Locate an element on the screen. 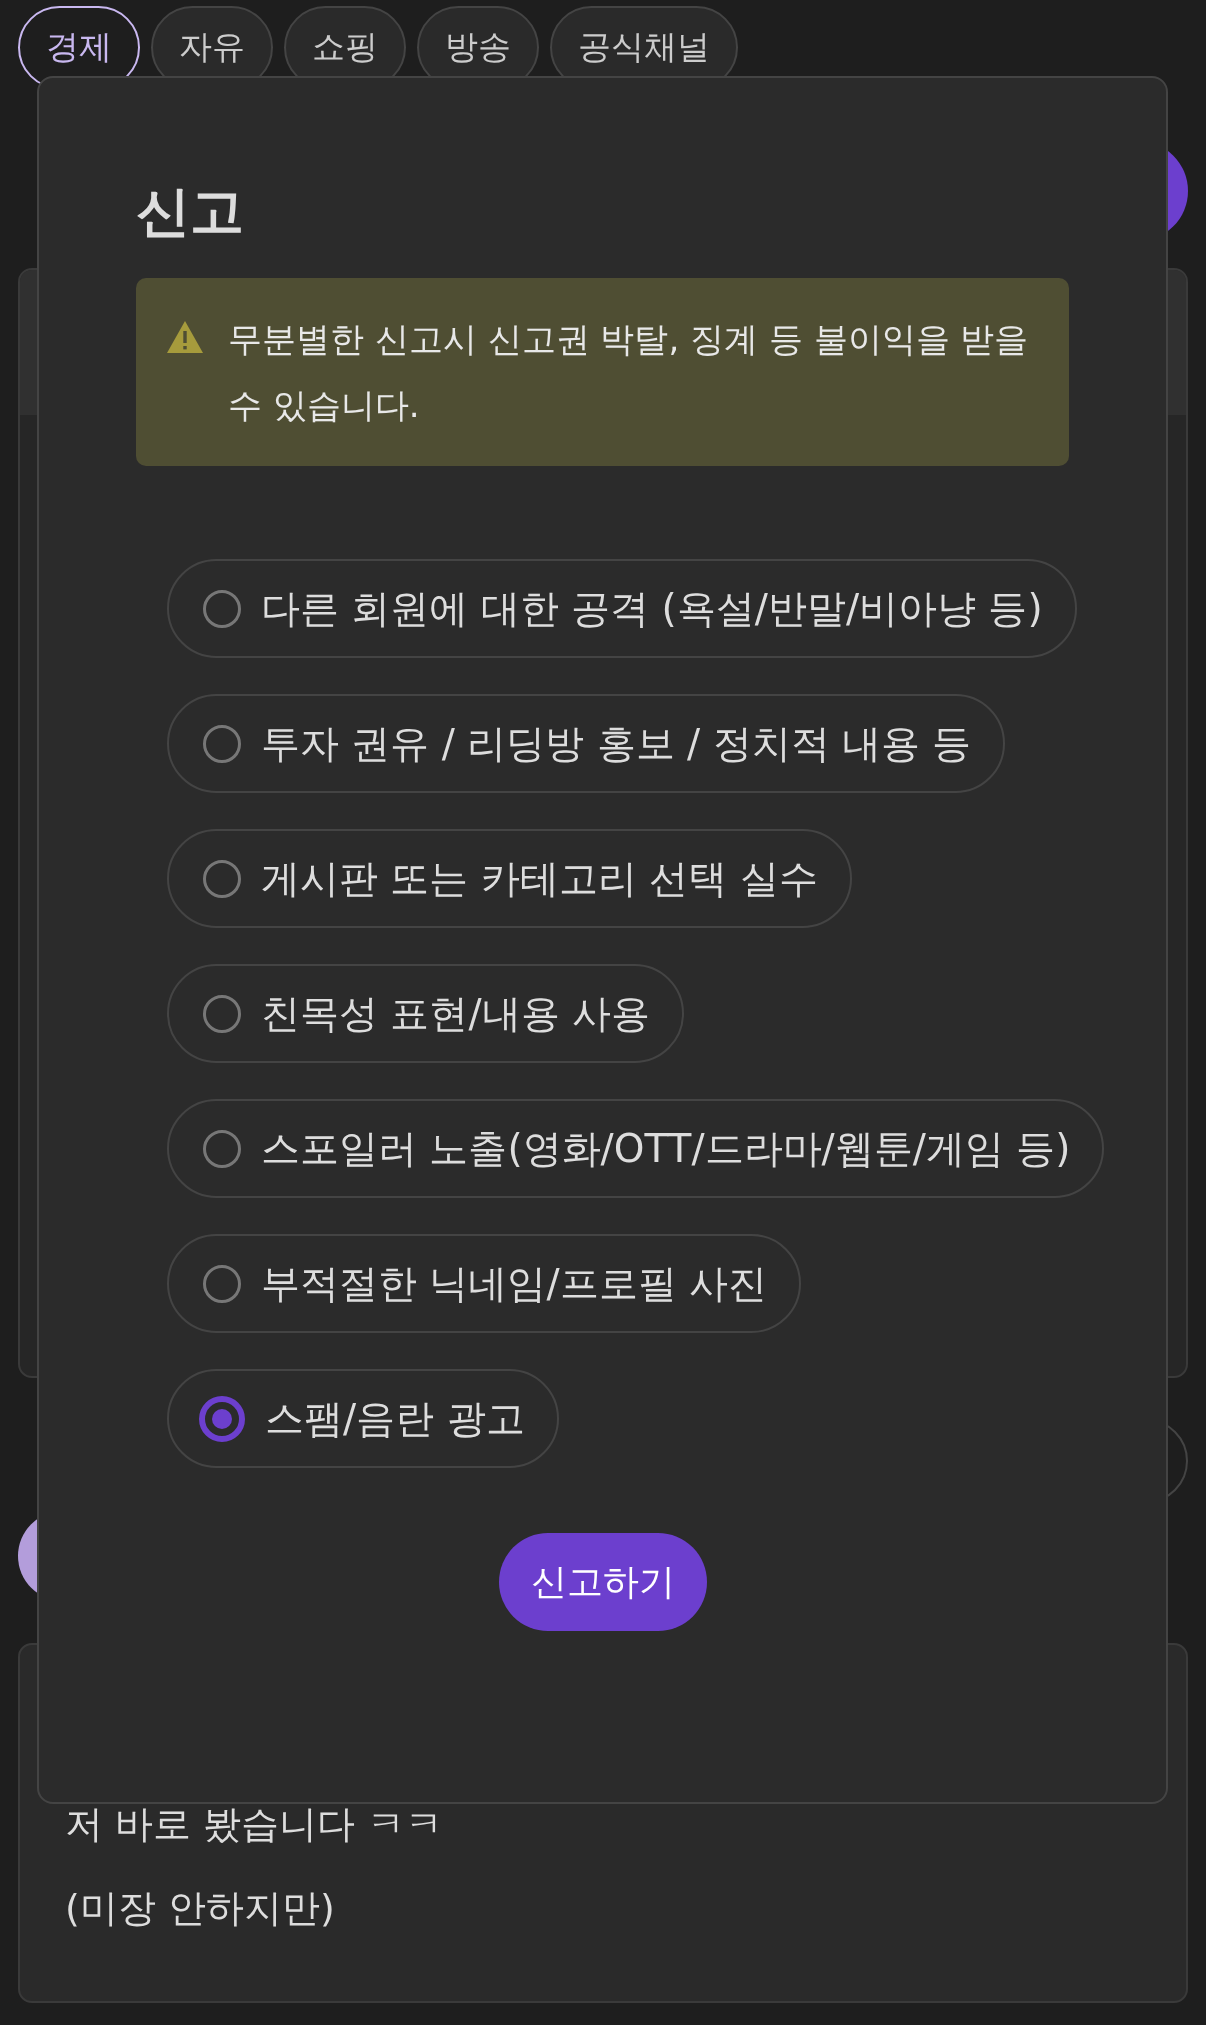 Image resolution: width=1206 pixels, height=2025 pixels. option-label: 부적절한 닉네임/프로필 사진 is located at coordinates (514, 1283).